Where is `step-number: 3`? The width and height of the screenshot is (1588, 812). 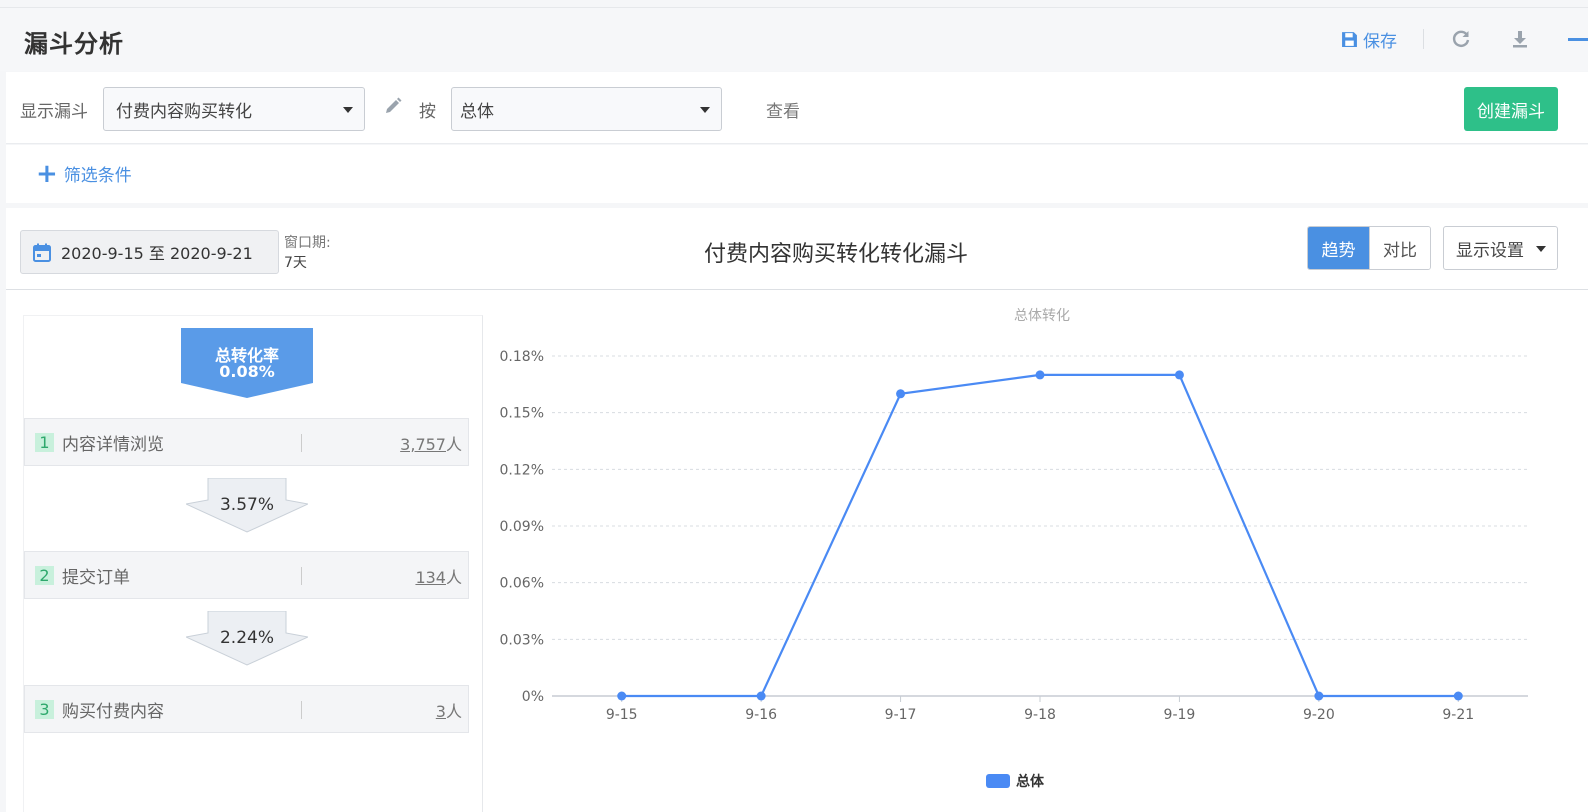 step-number: 3 is located at coordinates (44, 709).